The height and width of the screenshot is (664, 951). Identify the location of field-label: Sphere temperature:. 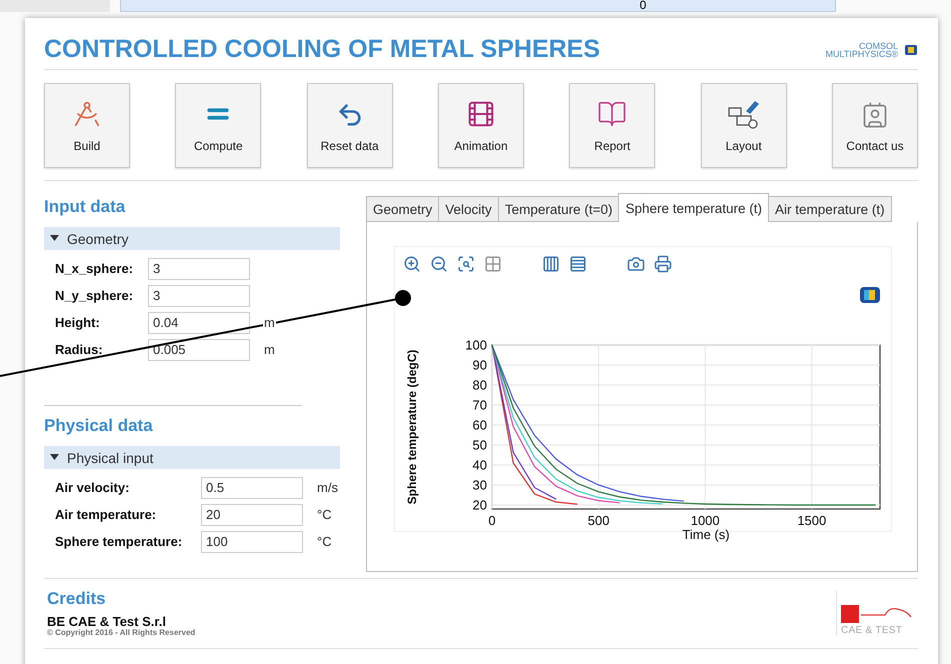
(119, 541).